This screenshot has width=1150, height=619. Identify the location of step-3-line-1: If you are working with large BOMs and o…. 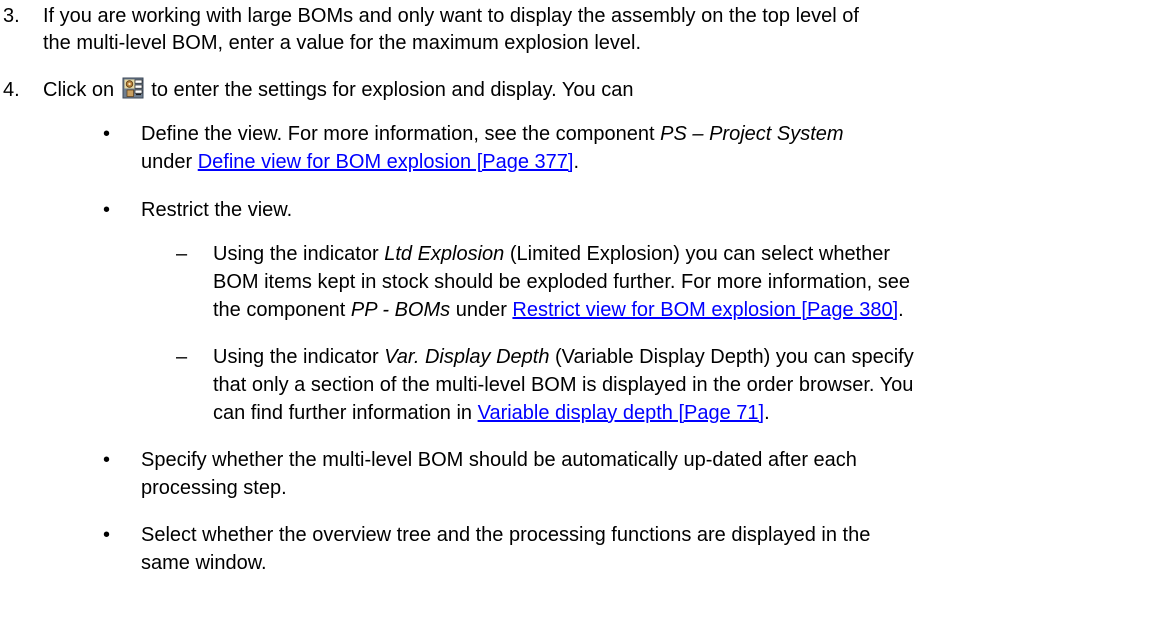
(451, 16).